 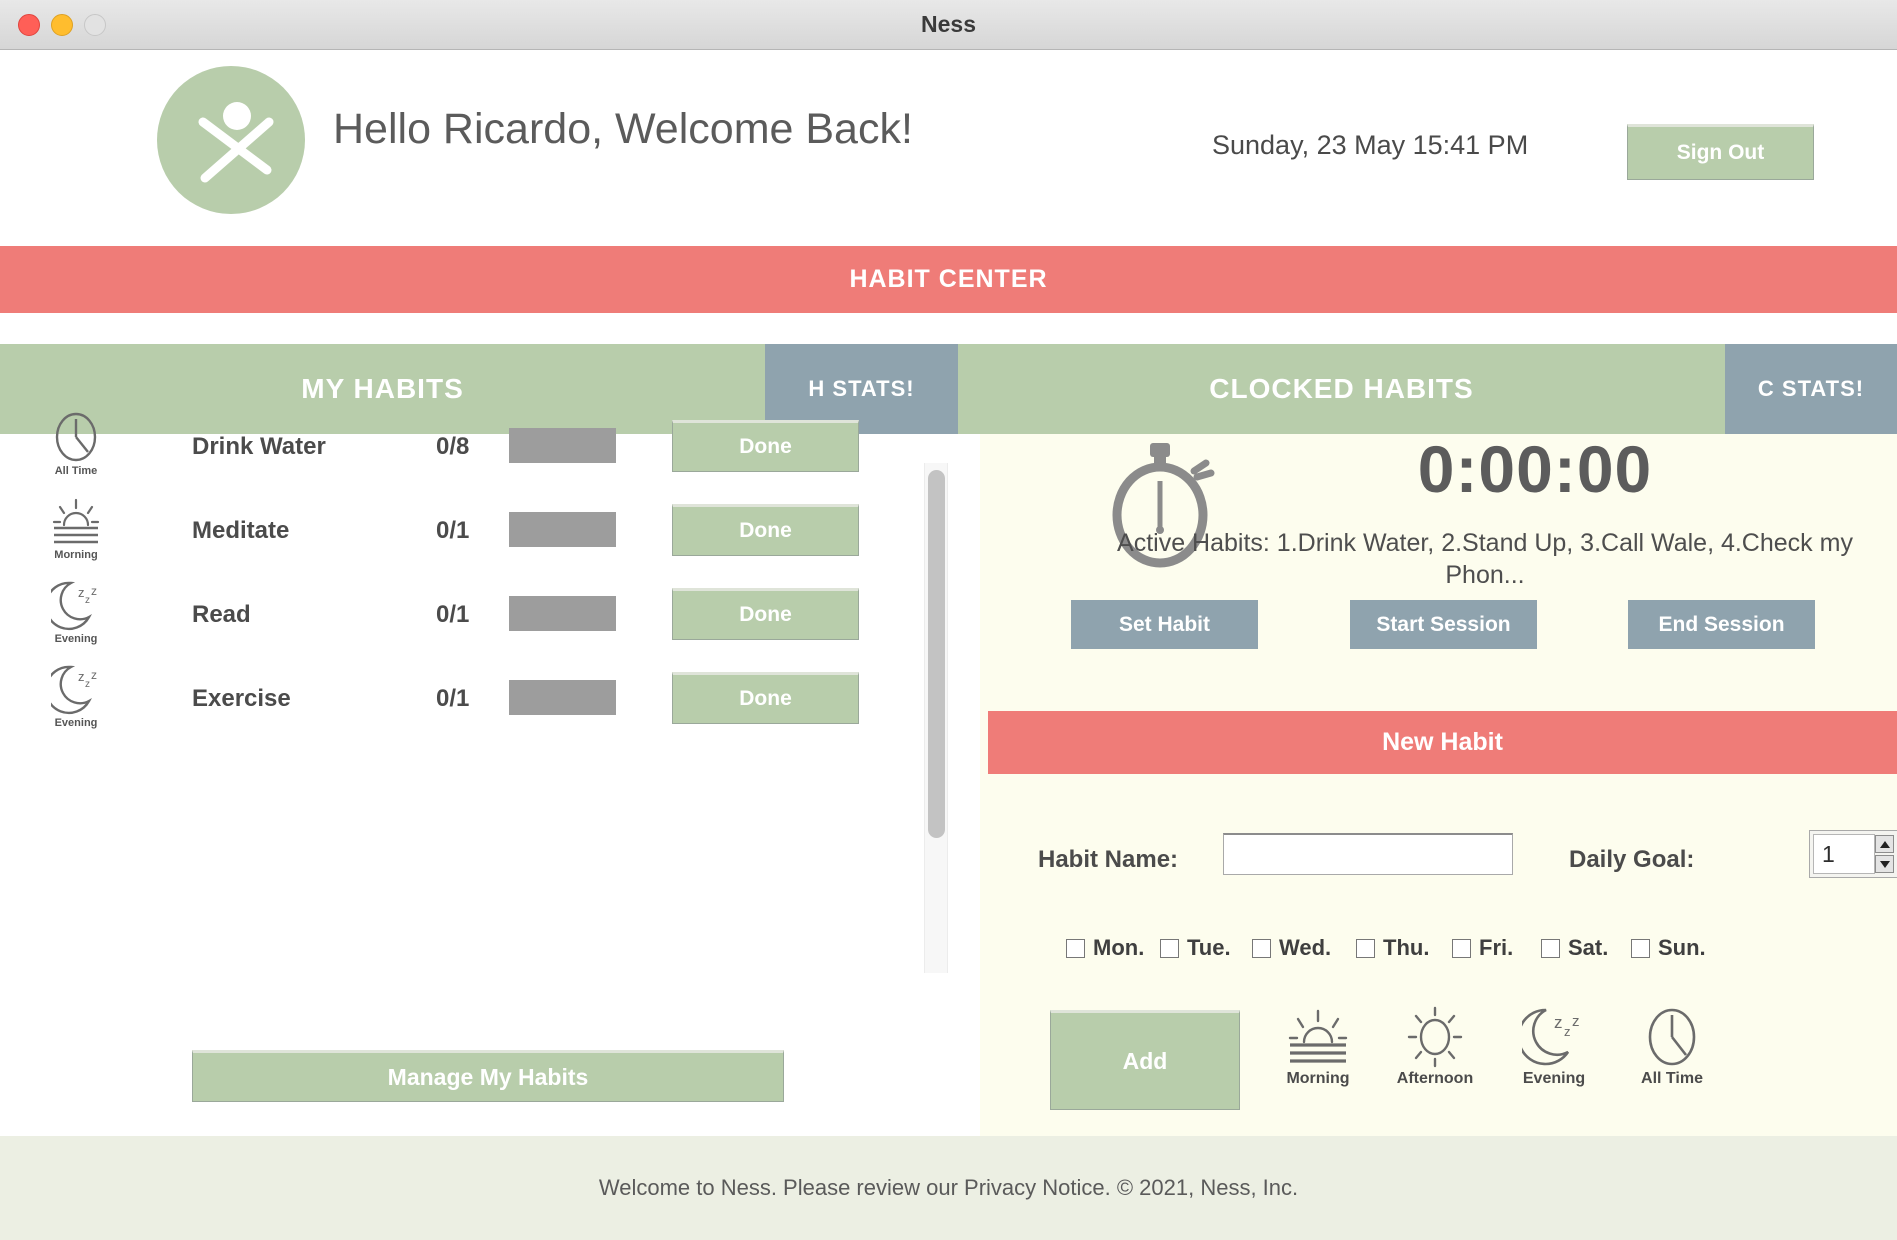 I want to click on sunrise-icon: Morning, so click(x=76, y=534).